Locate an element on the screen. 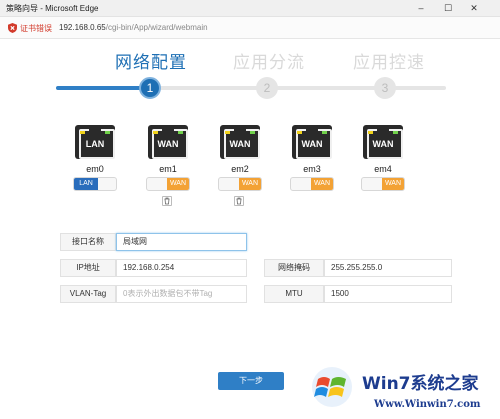  port-em1: WAN is located at coordinates (168, 142).